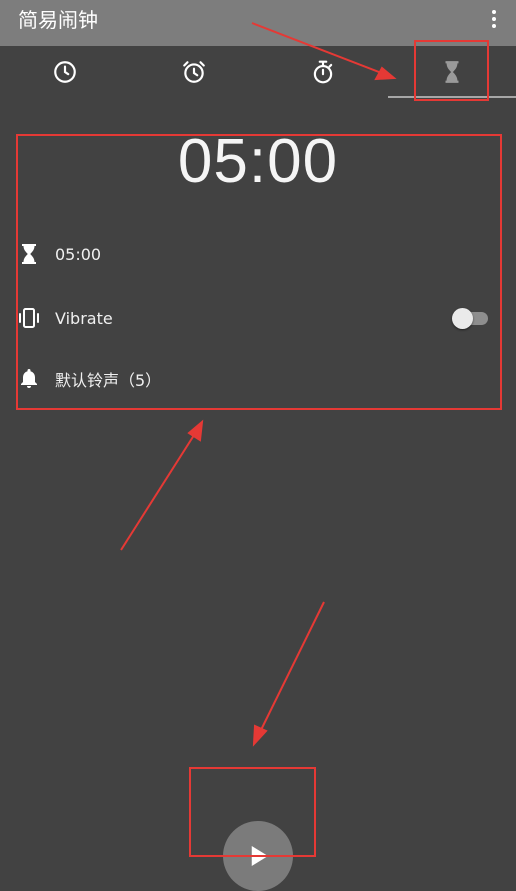 This screenshot has width=516, height=891. I want to click on tab-stopwatch, so click(322, 72).